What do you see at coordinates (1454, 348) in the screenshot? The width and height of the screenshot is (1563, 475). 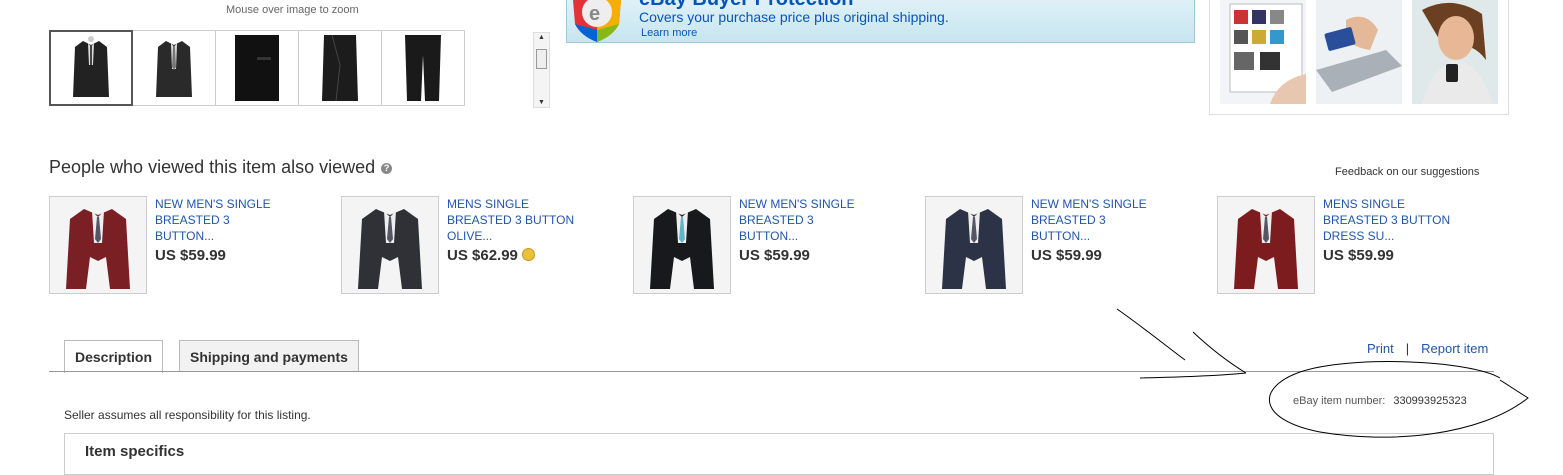 I see `report-item-link: Report item` at bounding box center [1454, 348].